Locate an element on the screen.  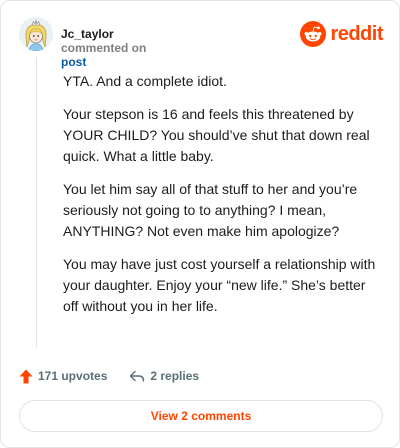
upvote-arrow-icon is located at coordinates (26, 376).